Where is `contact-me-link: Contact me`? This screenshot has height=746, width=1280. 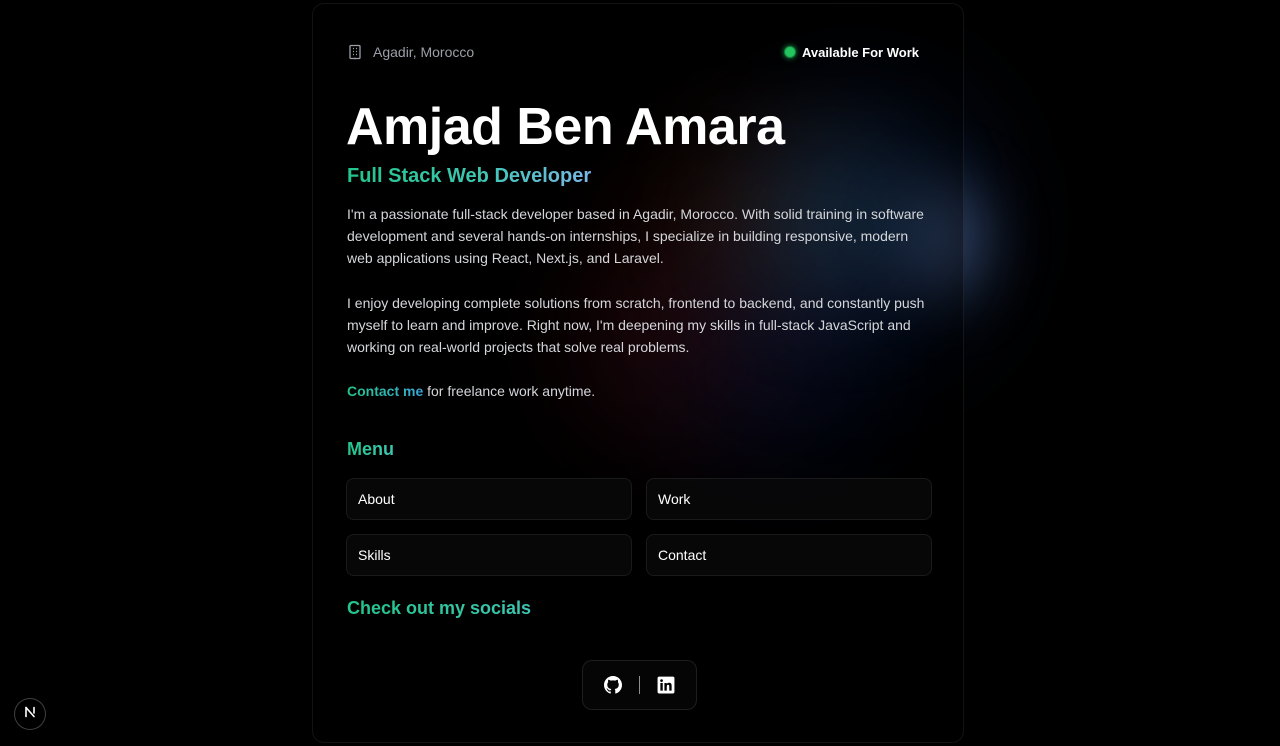 contact-me-link: Contact me is located at coordinates (385, 391).